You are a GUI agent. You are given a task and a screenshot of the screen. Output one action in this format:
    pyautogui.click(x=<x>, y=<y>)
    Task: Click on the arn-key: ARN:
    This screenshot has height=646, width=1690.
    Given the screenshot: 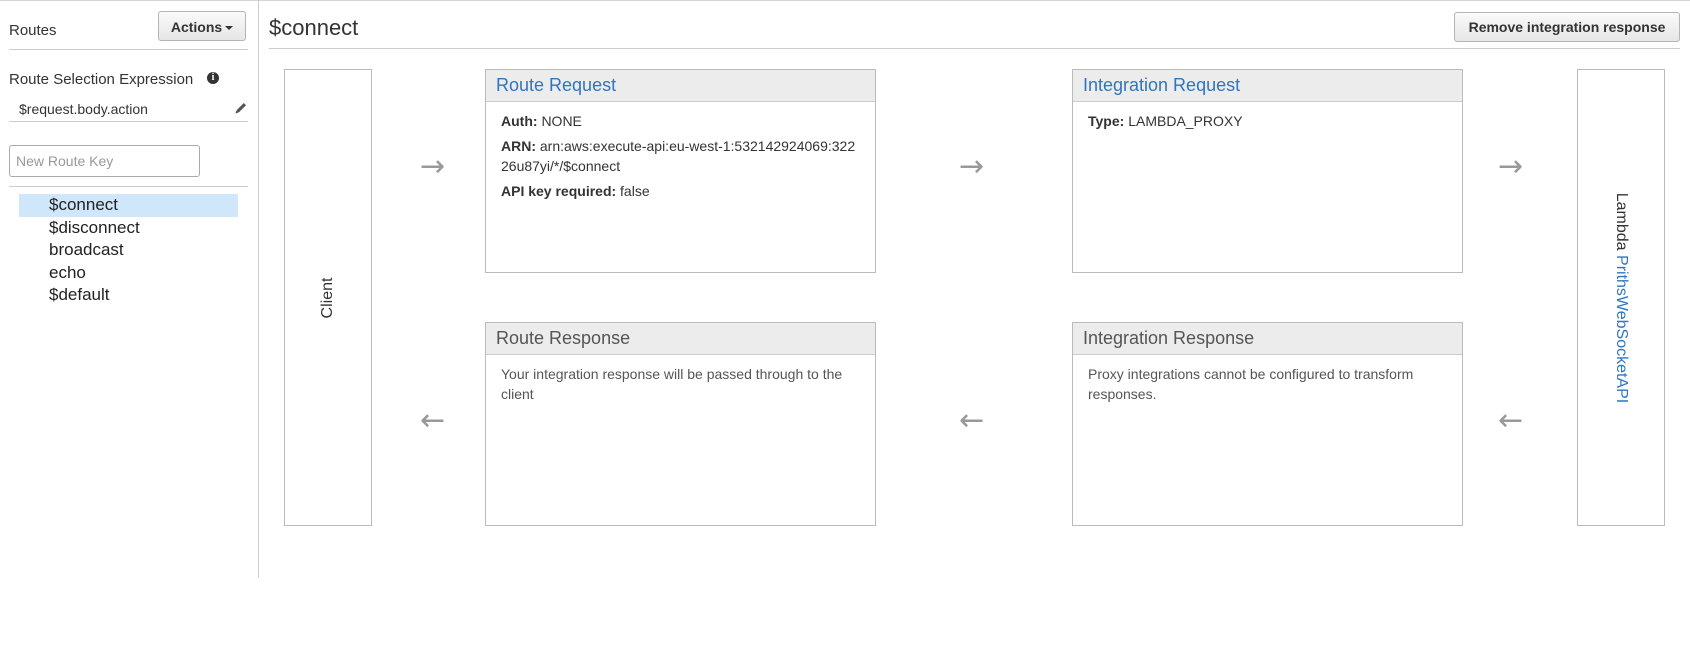 What is the action you would take?
    pyautogui.click(x=518, y=146)
    